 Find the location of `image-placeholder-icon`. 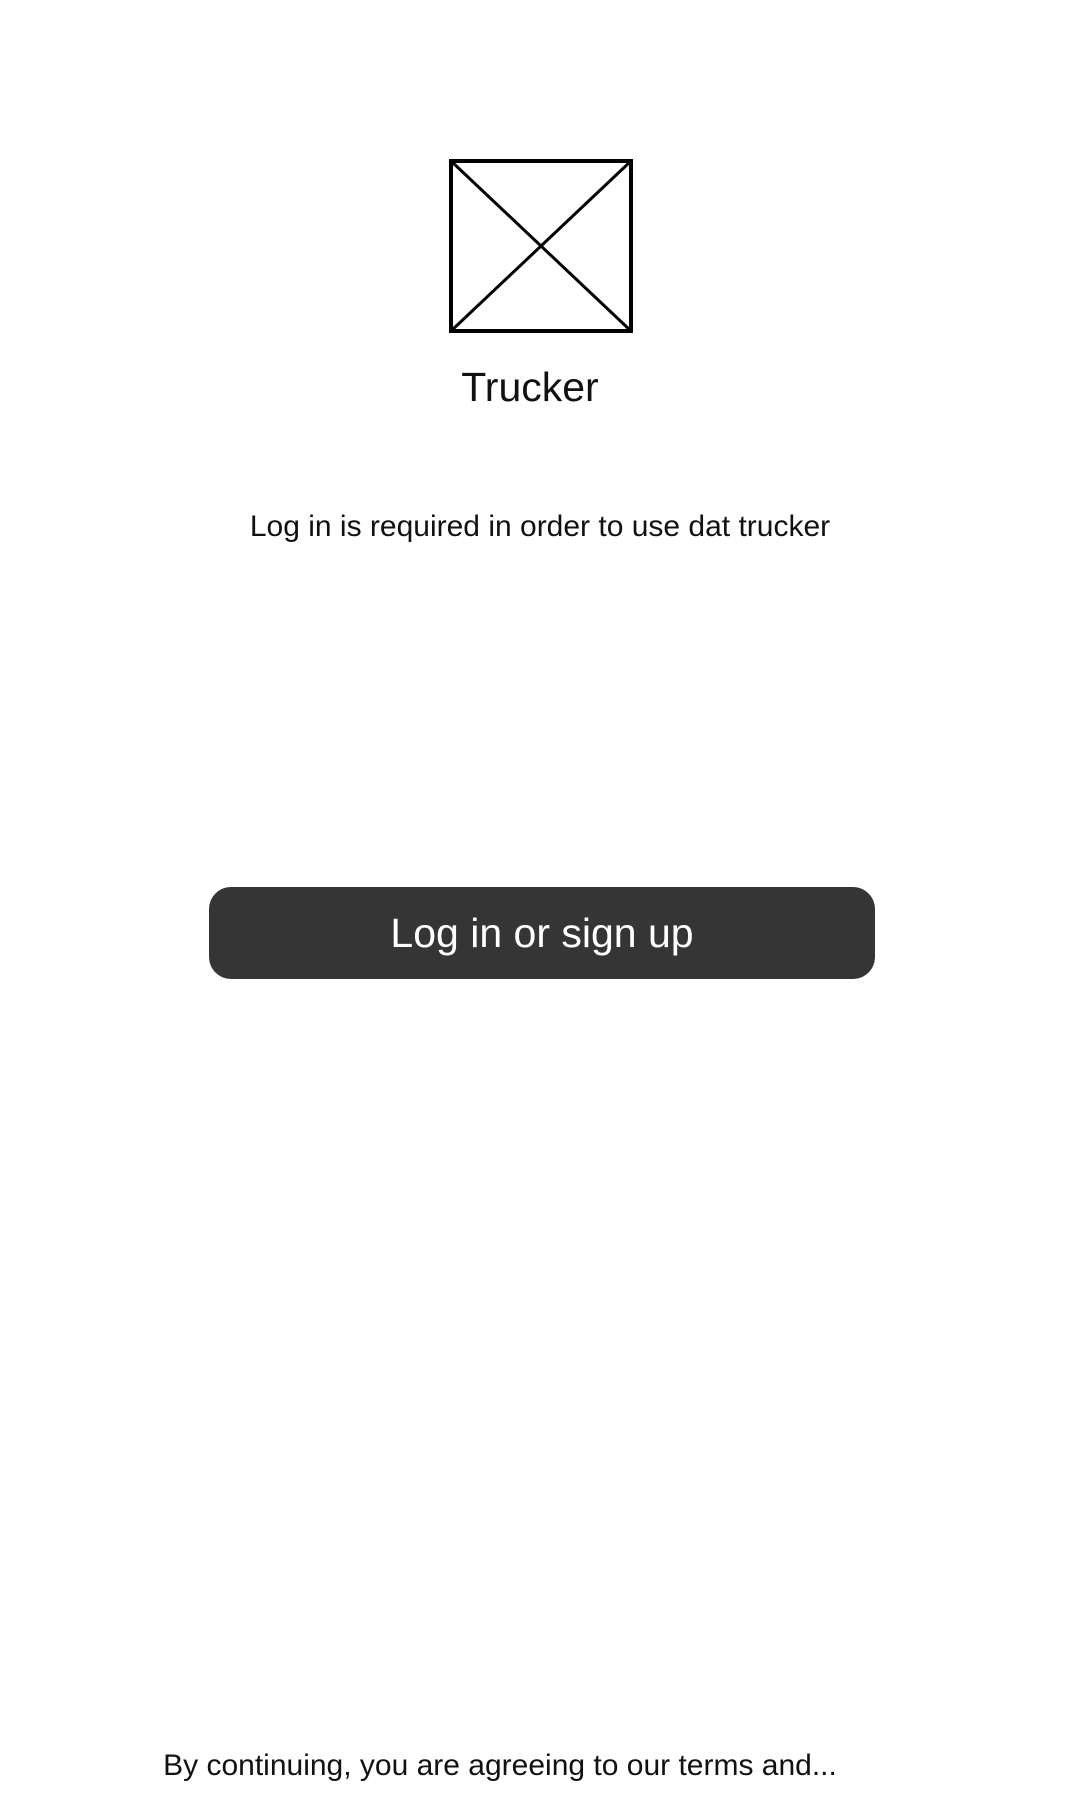

image-placeholder-icon is located at coordinates (541, 246).